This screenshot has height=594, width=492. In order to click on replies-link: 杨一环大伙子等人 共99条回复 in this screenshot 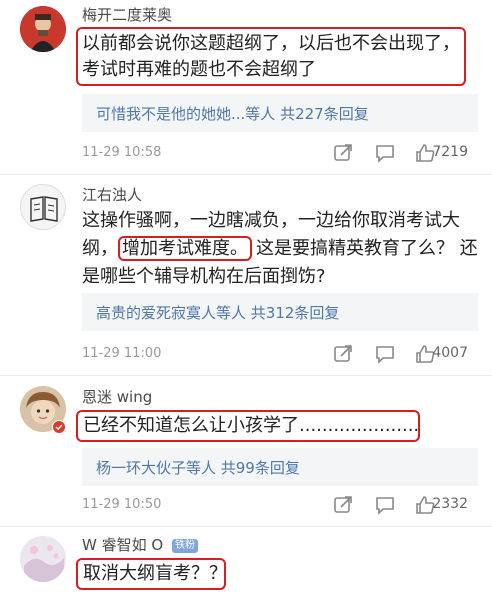, I will do `click(280, 467)`.